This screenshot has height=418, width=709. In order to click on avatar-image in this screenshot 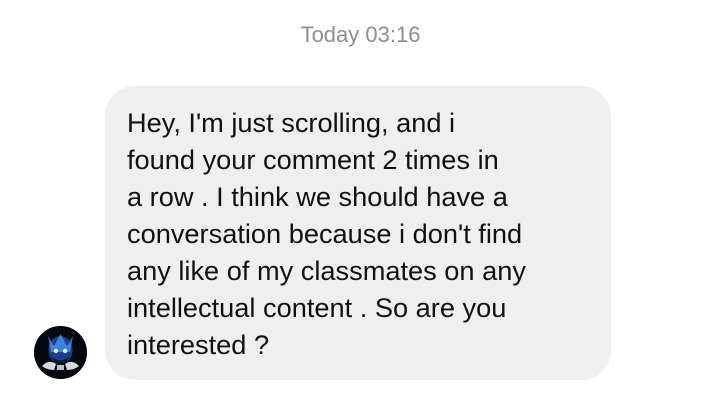, I will do `click(60, 352)`.